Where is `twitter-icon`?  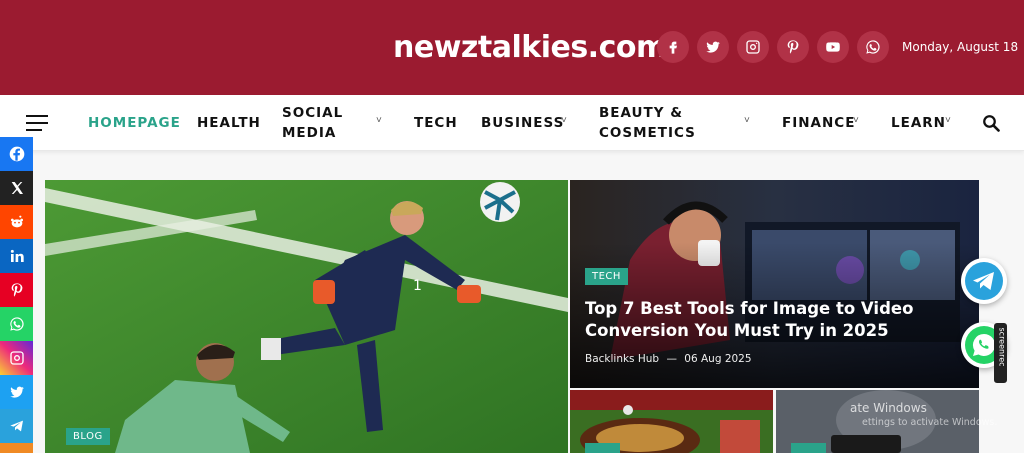
twitter-icon is located at coordinates (16, 392).